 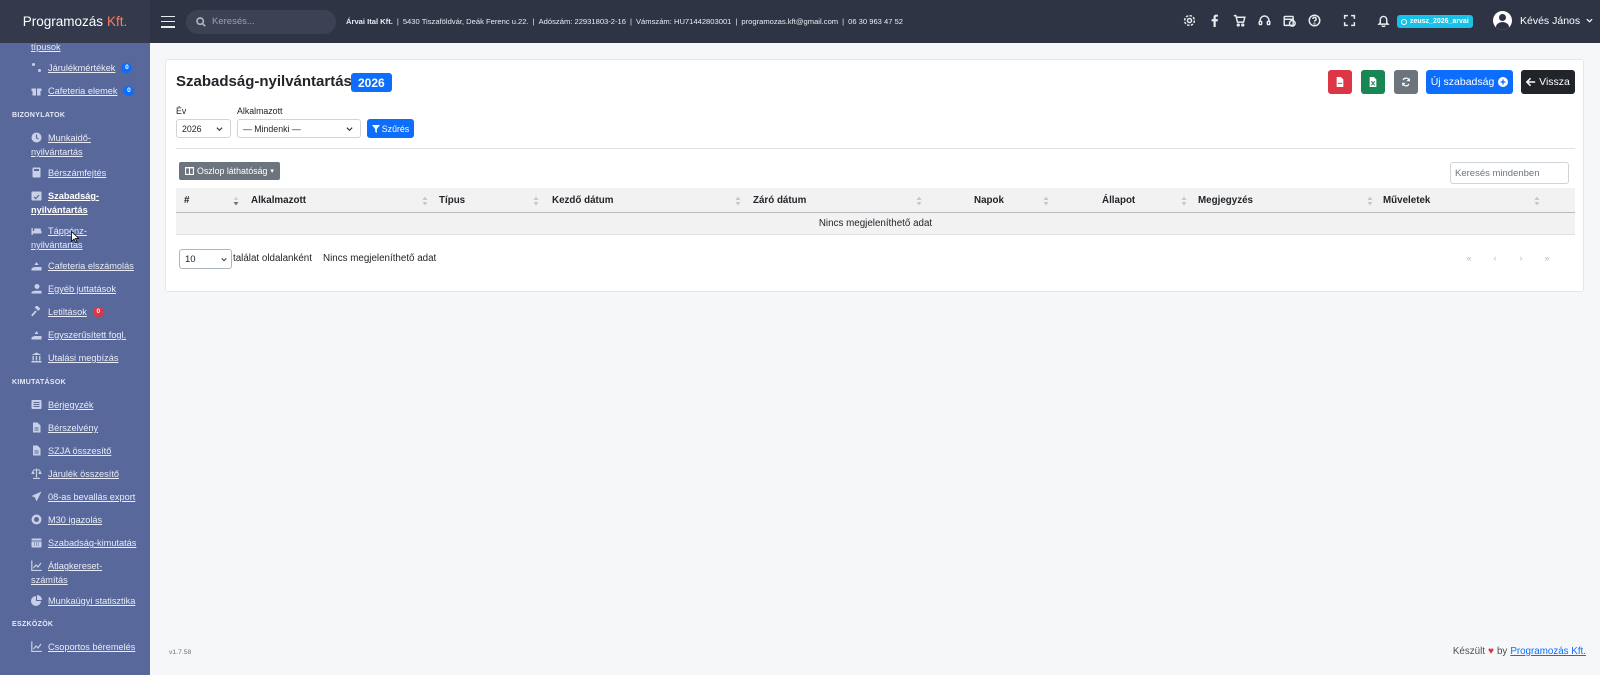 I want to click on column-header: Állapot, so click(x=1118, y=200).